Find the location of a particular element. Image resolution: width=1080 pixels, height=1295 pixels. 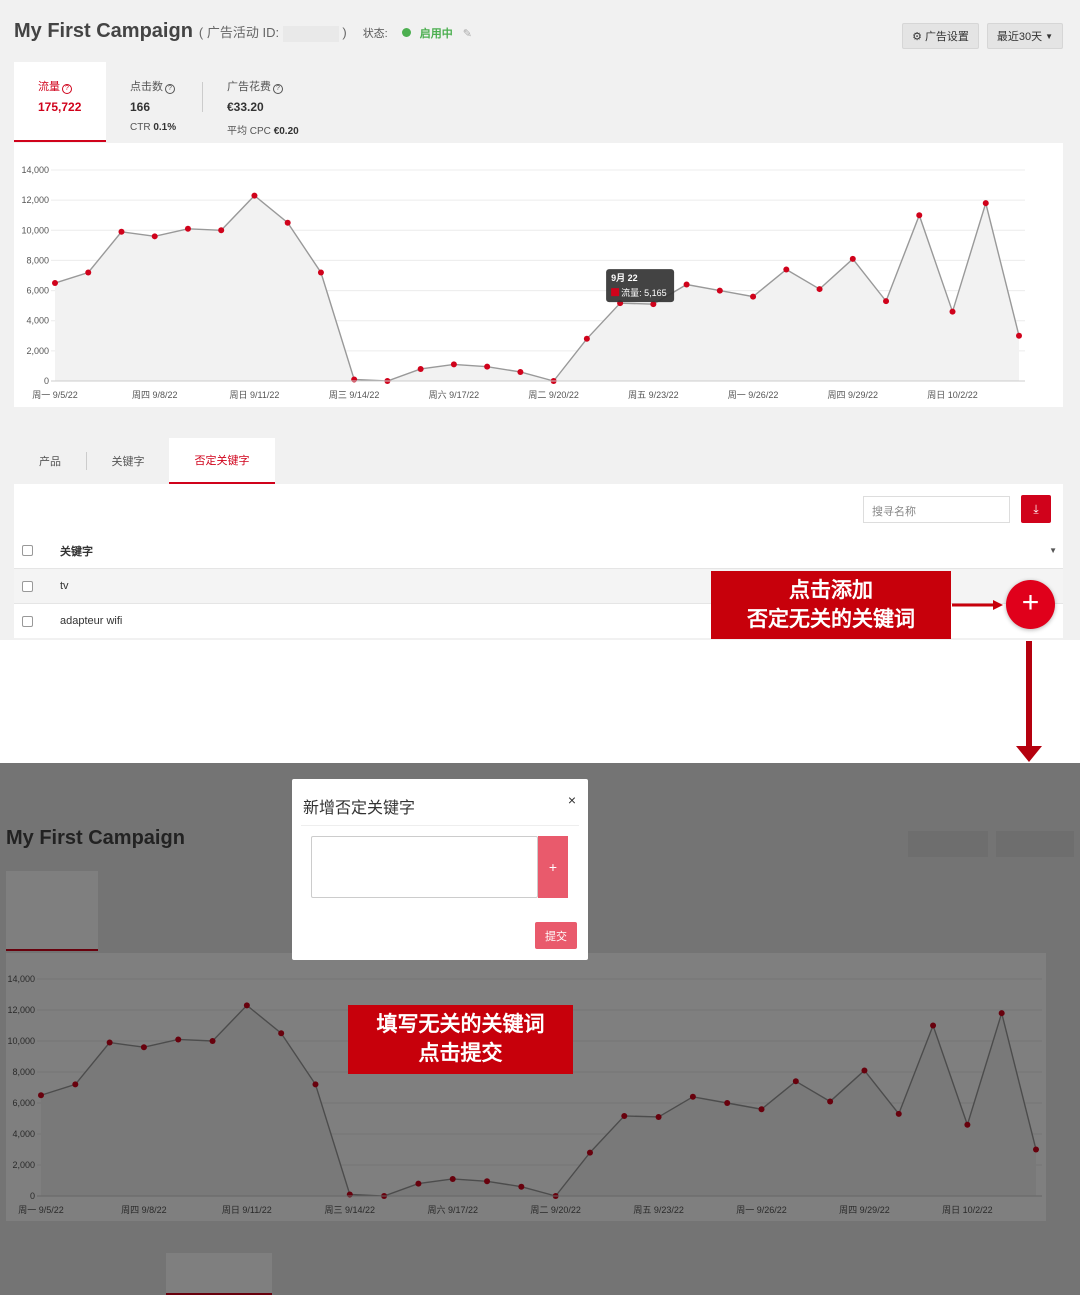

metric-spend: 广告花费? €33.20 平均 CPC €0.20 is located at coordinates (263, 102).